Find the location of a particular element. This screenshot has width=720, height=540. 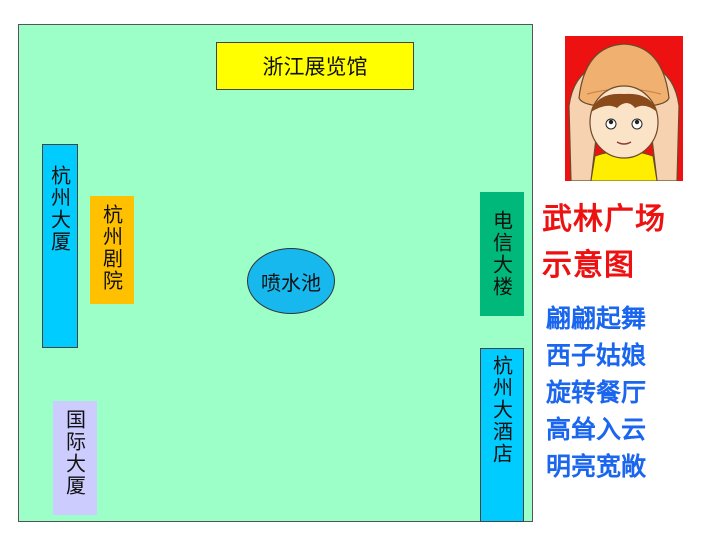

zhejiang-exhibition-hall: 浙江展览馆 is located at coordinates (315, 66).